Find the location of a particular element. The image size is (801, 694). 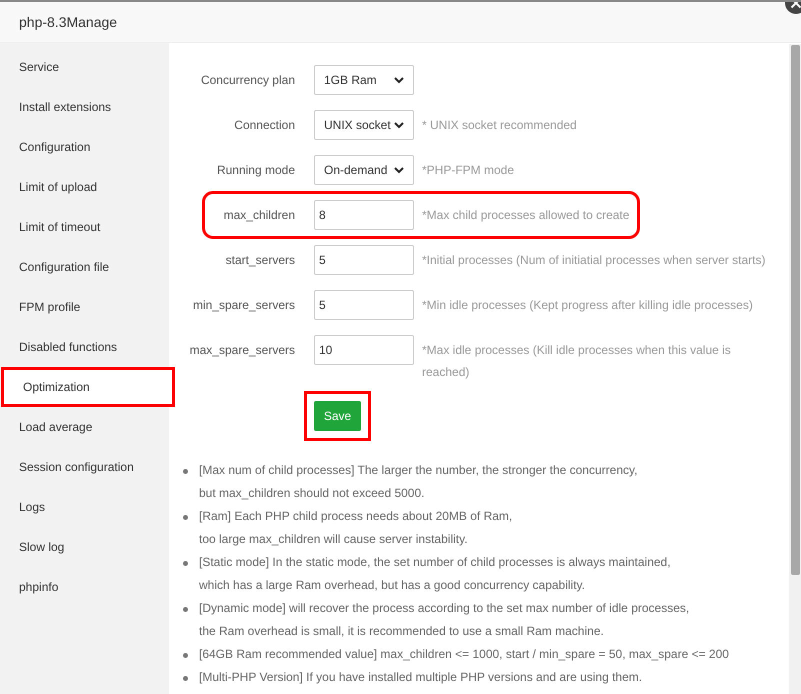

scrollbar is located at coordinates (795, 369).